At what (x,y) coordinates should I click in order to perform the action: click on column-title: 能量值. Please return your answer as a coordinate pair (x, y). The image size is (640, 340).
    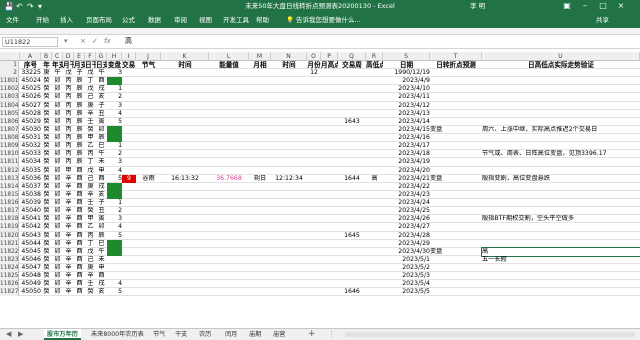
    Looking at the image, I should click on (229, 65).